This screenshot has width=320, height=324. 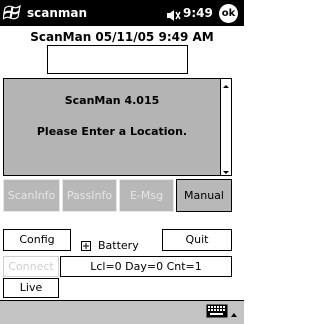 What do you see at coordinates (228, 13) in the screenshot?
I see `ok-button: ok` at bounding box center [228, 13].